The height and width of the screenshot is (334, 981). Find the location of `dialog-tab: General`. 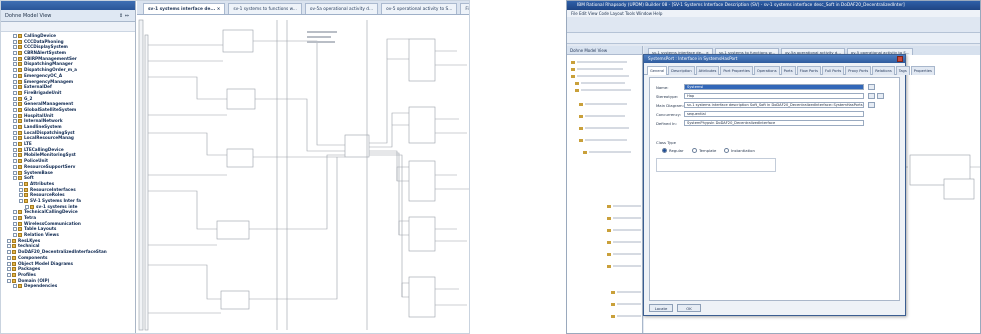

dialog-tab: General is located at coordinates (657, 70).